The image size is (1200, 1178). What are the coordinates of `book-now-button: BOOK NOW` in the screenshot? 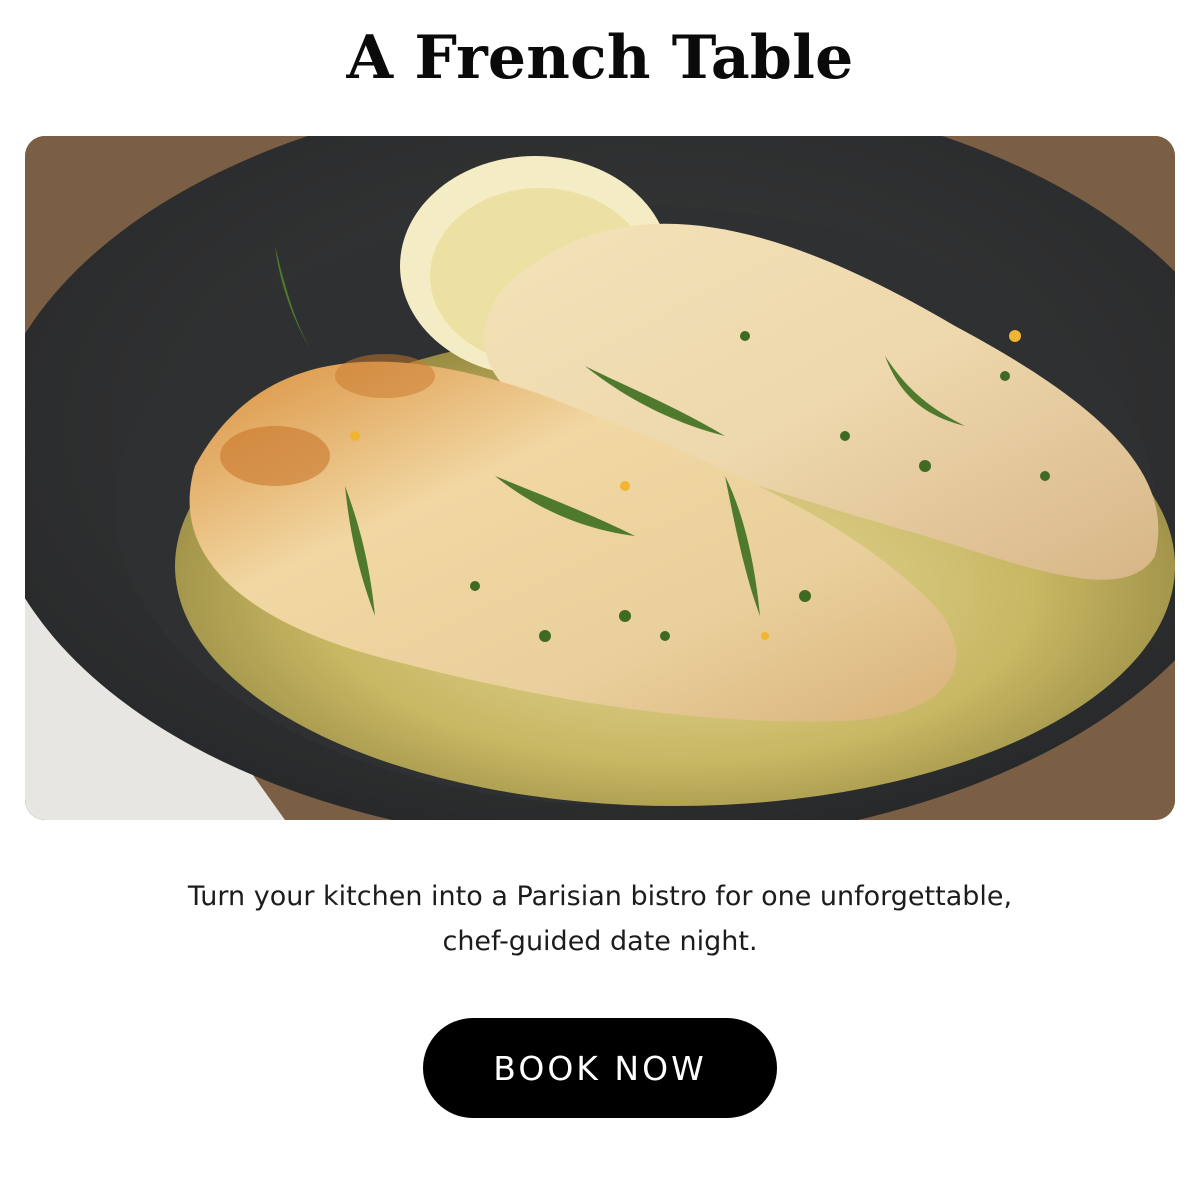 It's located at (600, 1068).